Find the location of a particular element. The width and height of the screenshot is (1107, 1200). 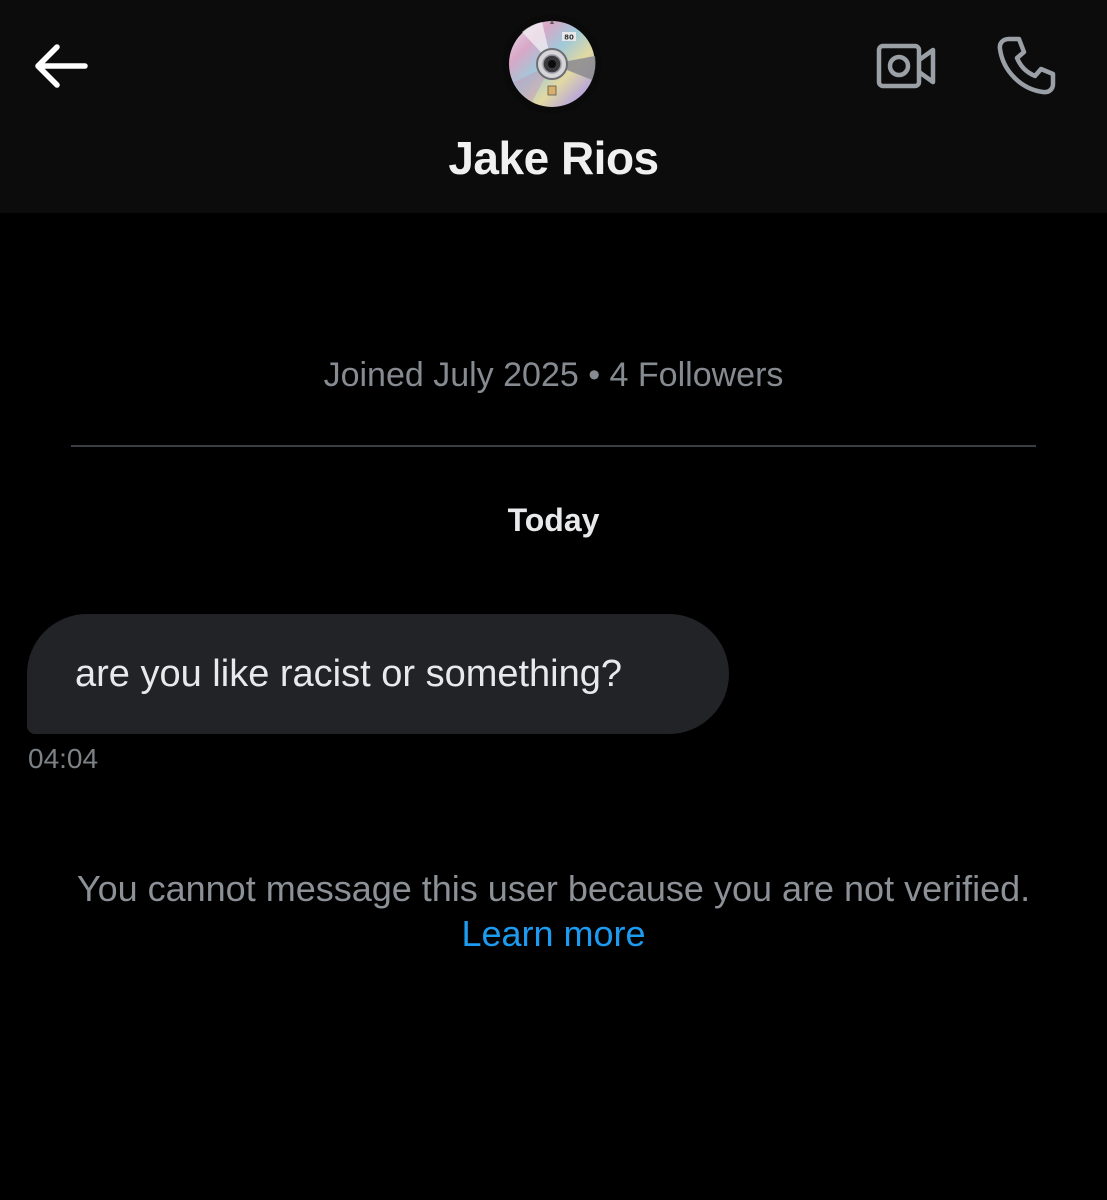

video-camera-icon is located at coordinates (906, 66).